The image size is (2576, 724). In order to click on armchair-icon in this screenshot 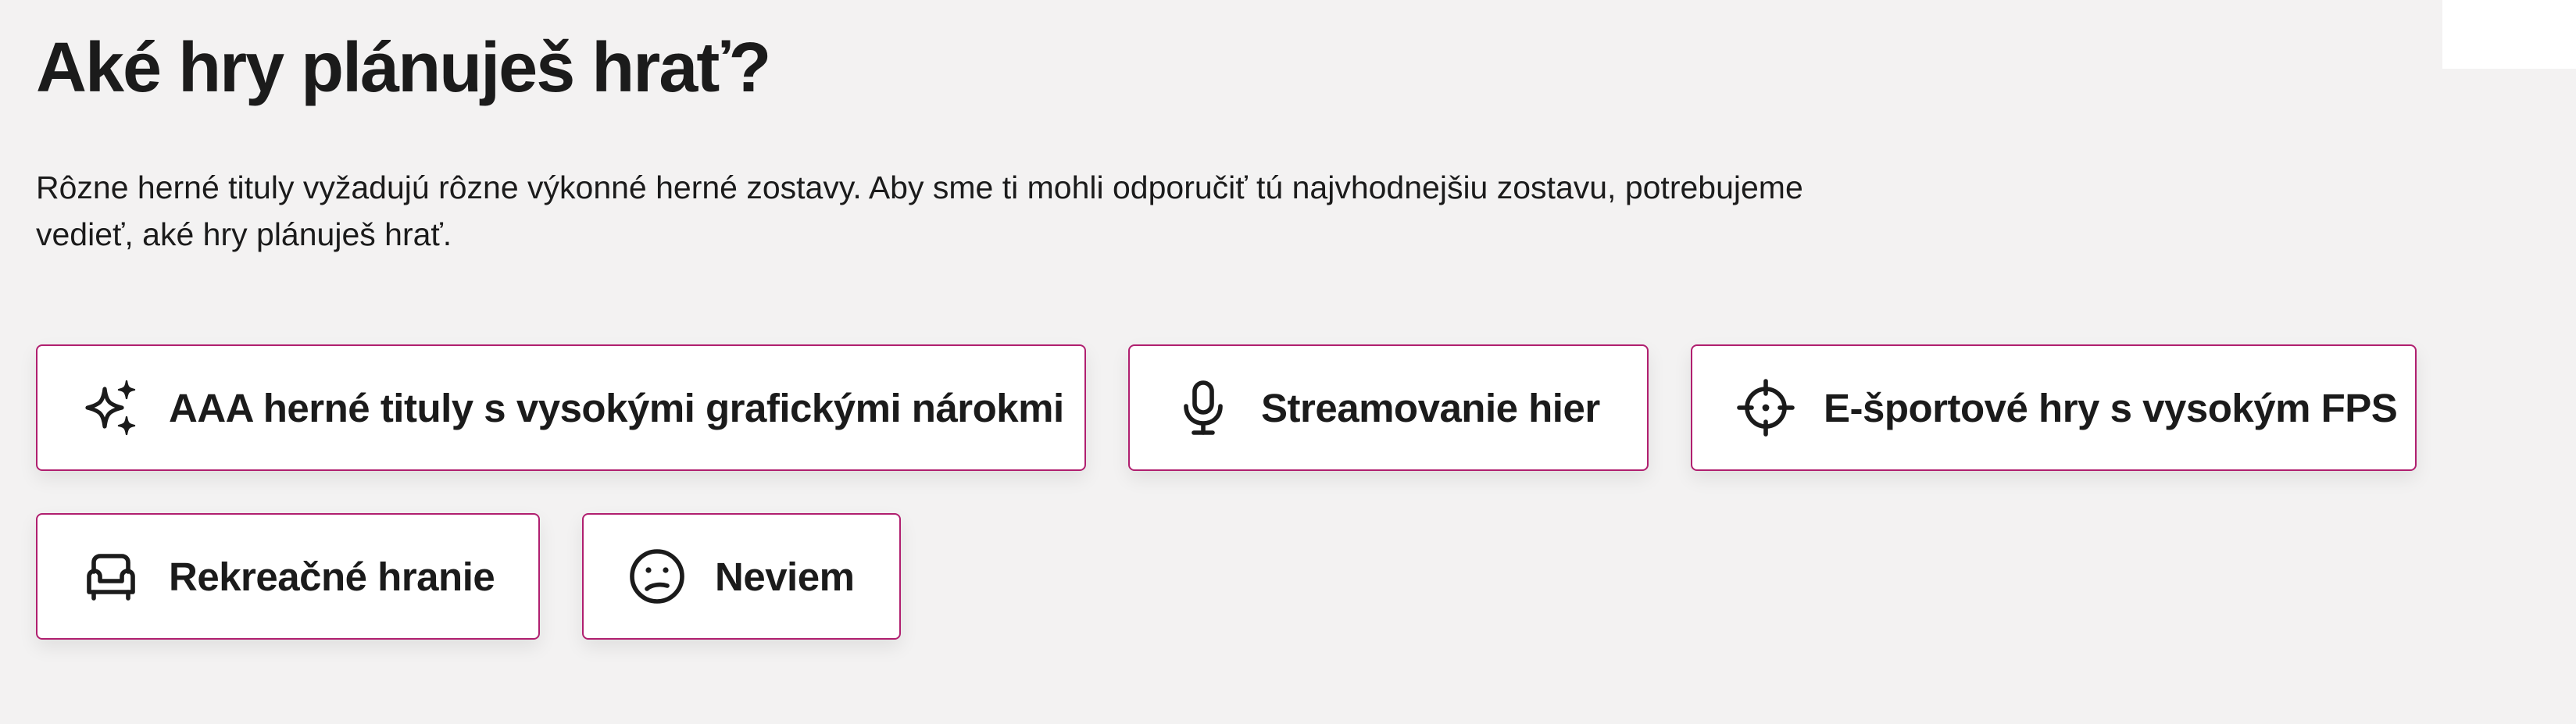, I will do `click(111, 576)`.